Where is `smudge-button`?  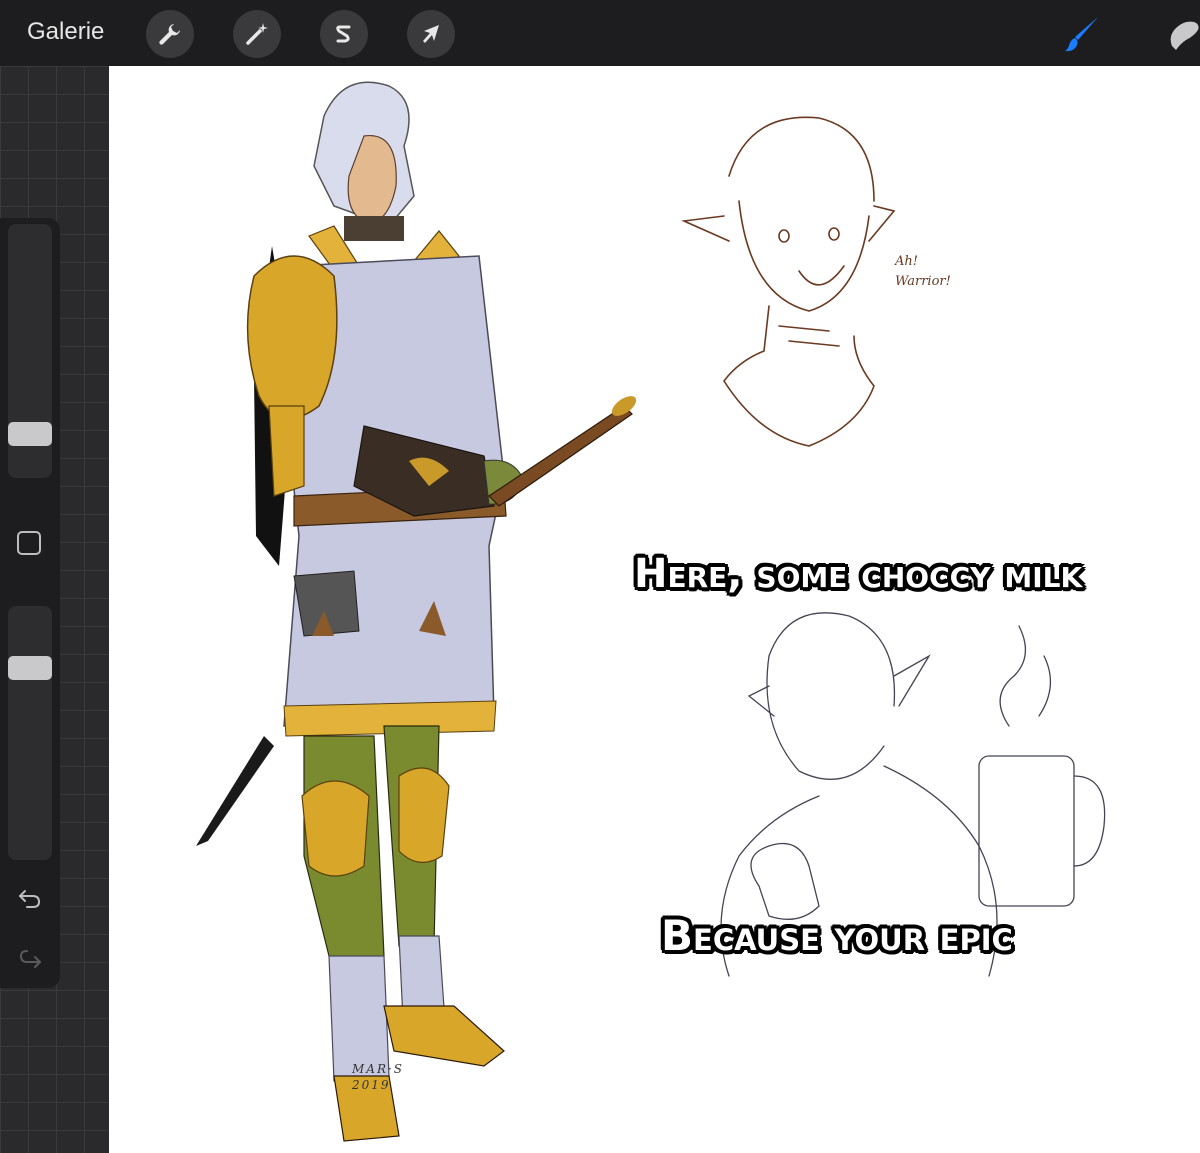 smudge-button is located at coordinates (1180, 34).